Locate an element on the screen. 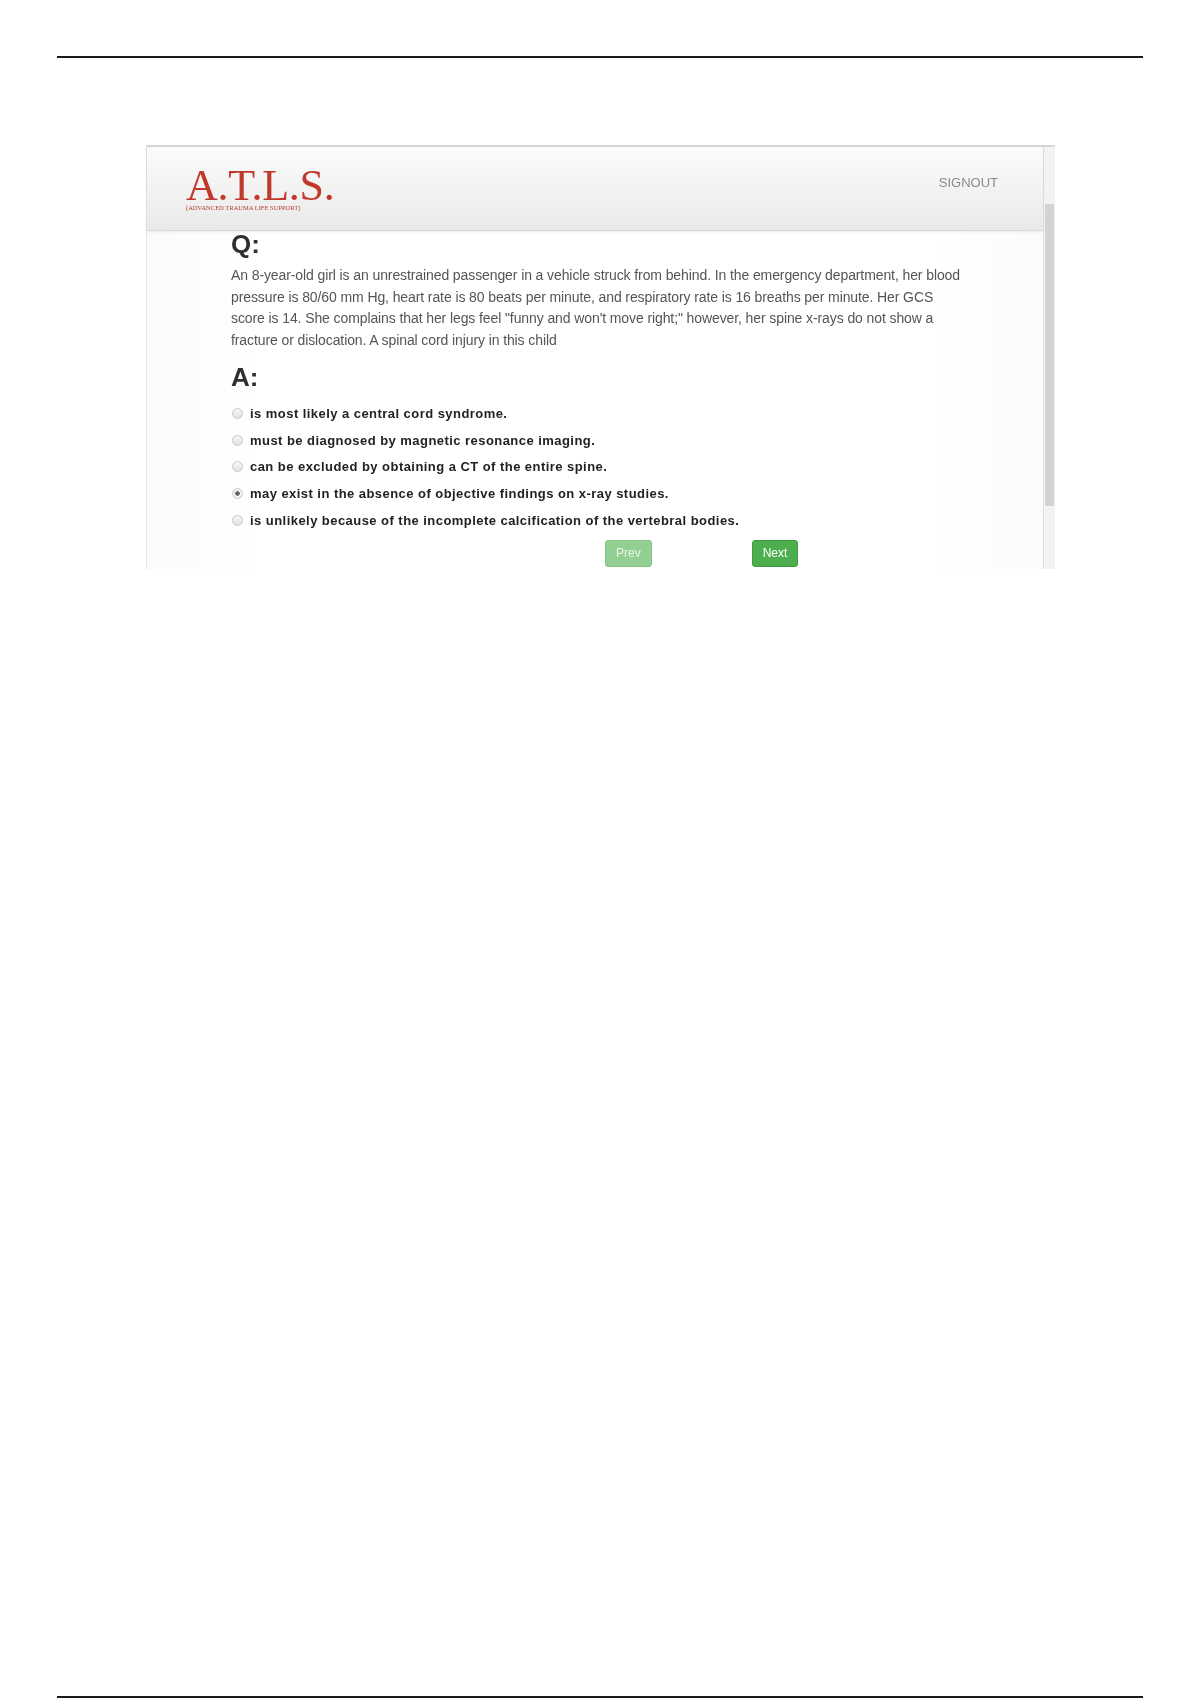  scrollbar-thumb is located at coordinates (1049, 355).